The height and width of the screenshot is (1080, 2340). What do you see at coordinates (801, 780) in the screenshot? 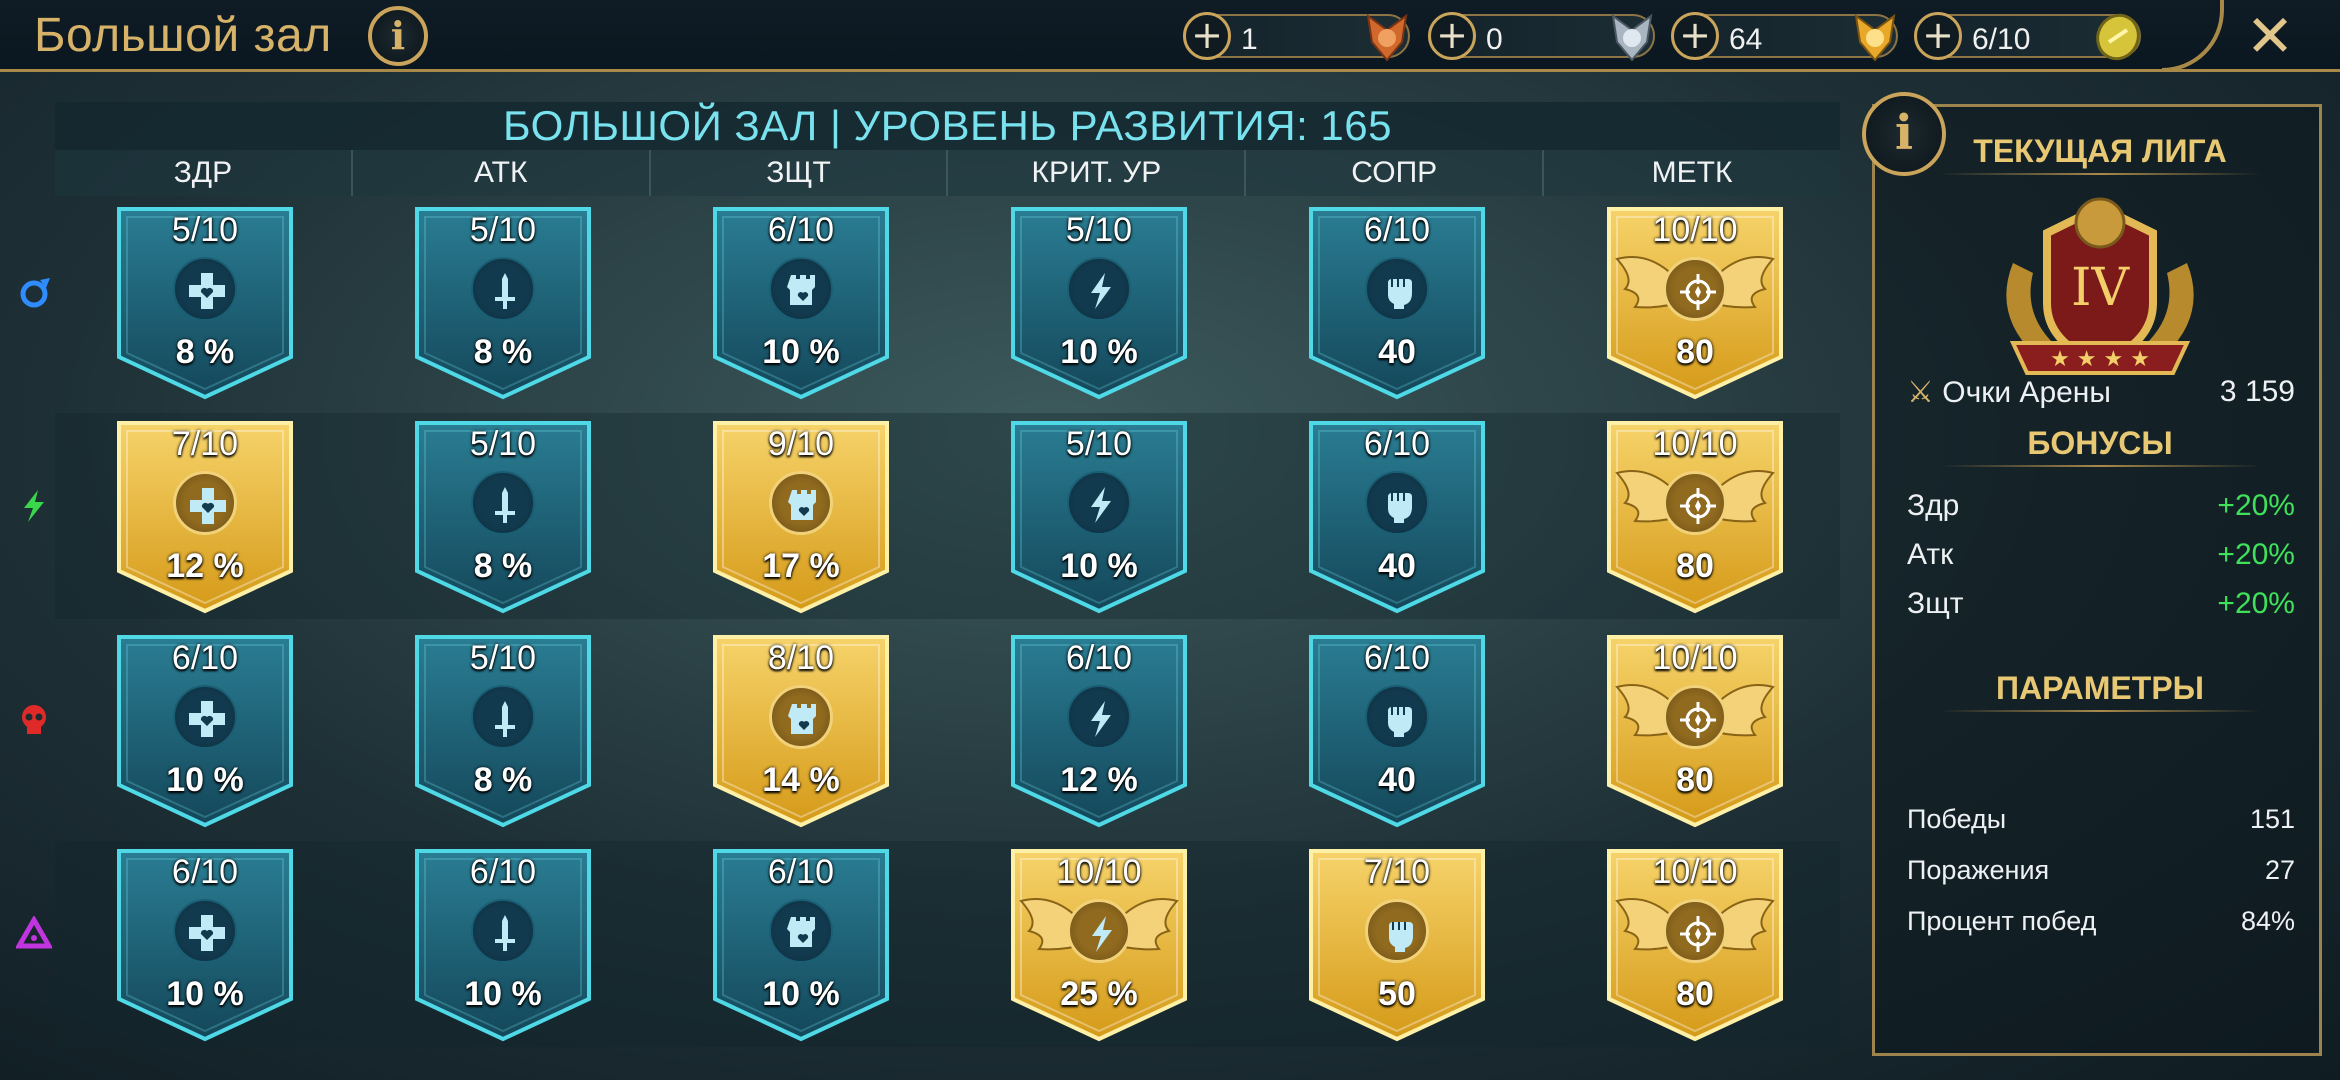
I see `badge-value: 14 %` at bounding box center [801, 780].